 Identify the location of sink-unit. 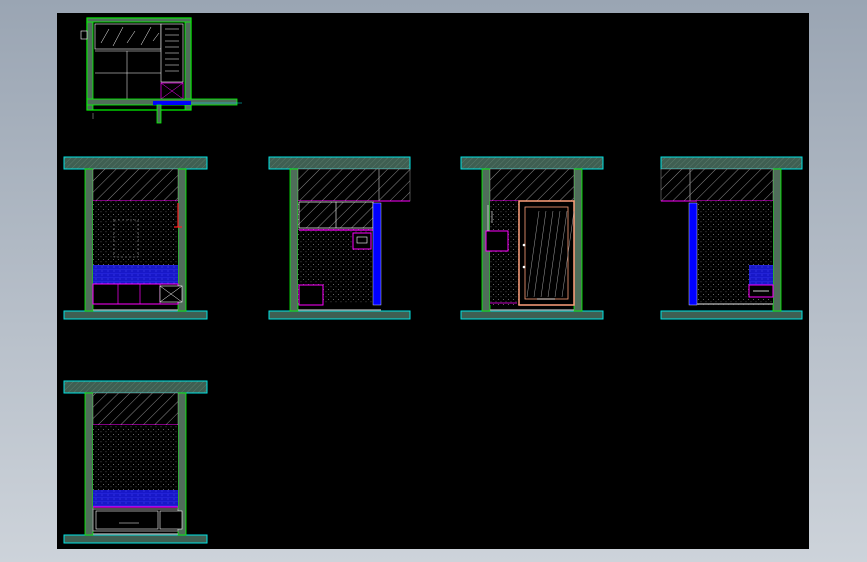
(362, 241).